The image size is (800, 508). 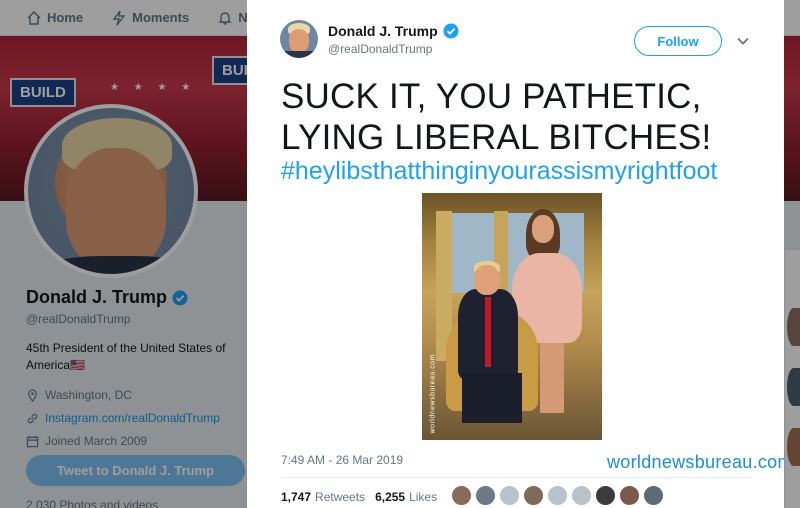 What do you see at coordinates (423, 497) in the screenshot?
I see `likes-label: Likes` at bounding box center [423, 497].